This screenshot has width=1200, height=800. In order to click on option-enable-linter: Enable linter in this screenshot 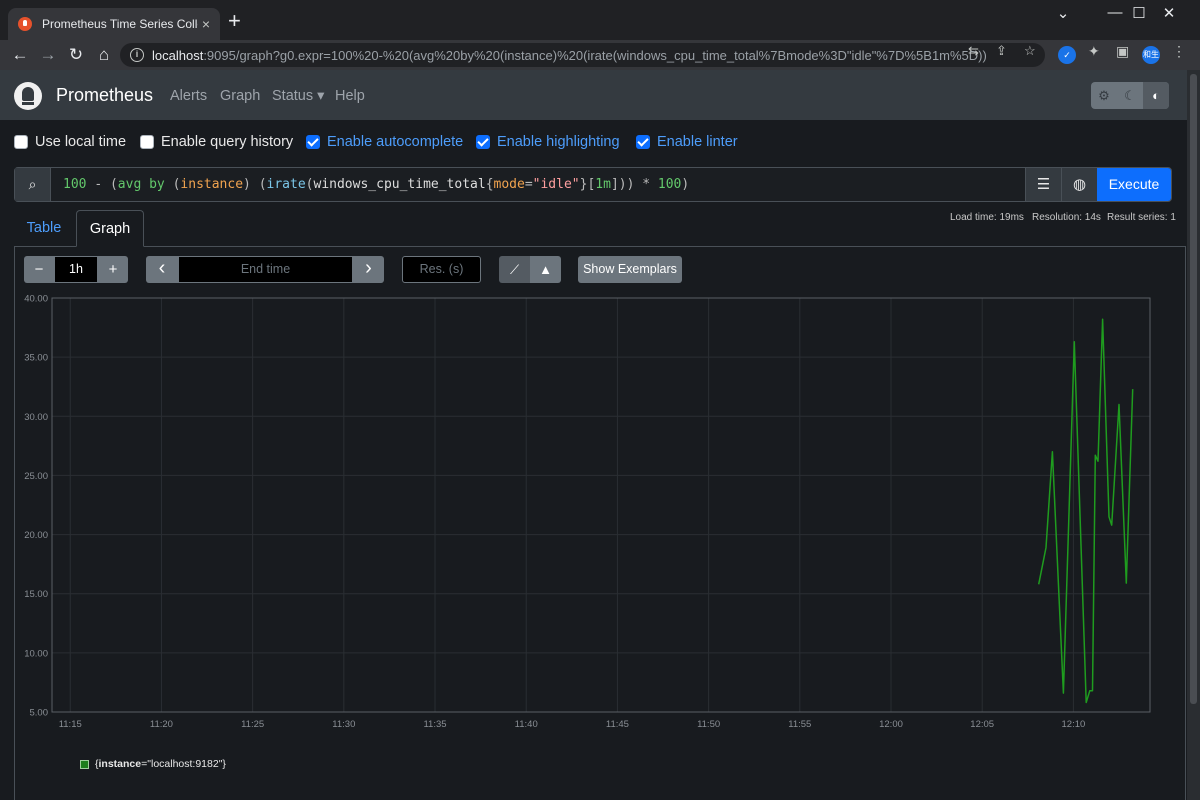, I will do `click(687, 142)`.